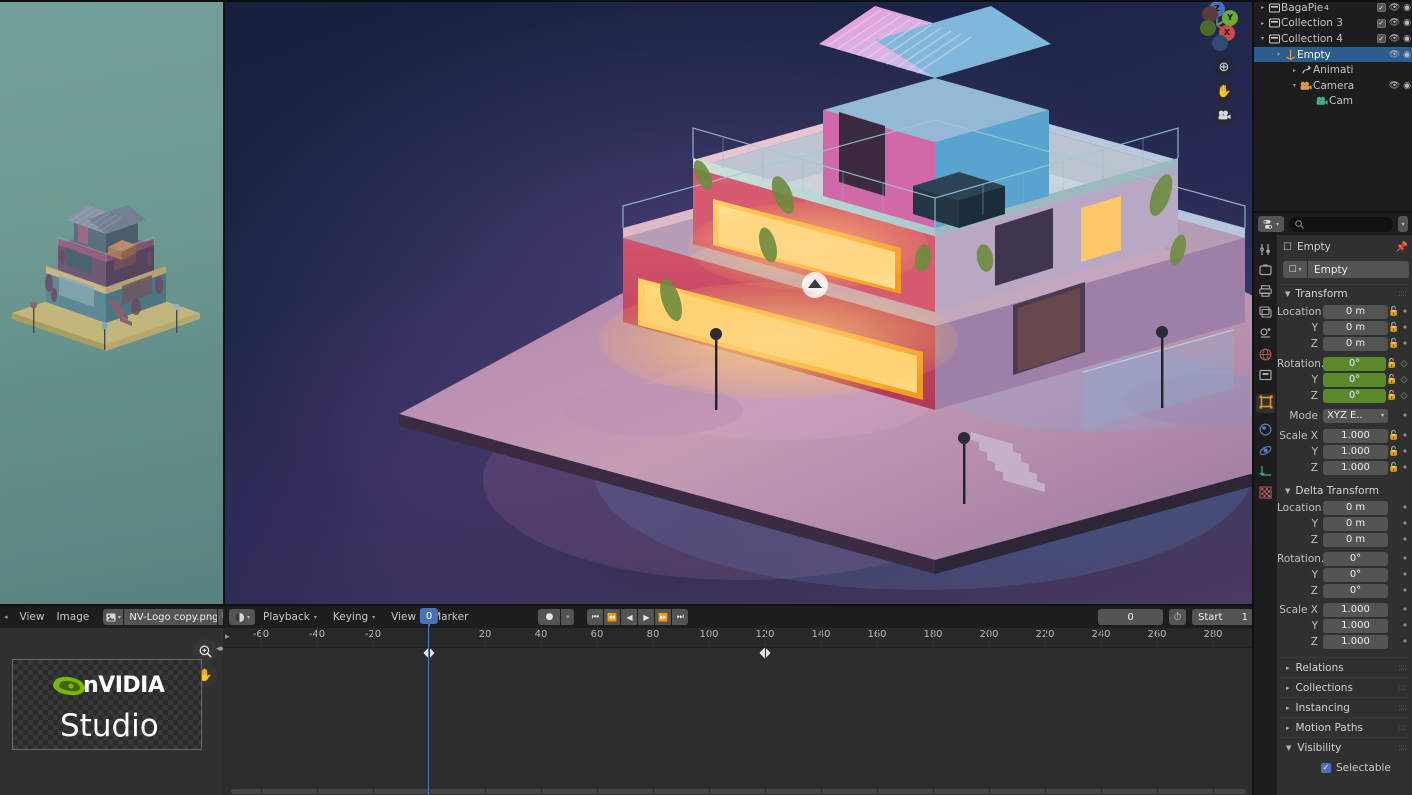  I want to click on panel-motion-paths-header: ▸ Motion Paths::::, so click(1344, 727).